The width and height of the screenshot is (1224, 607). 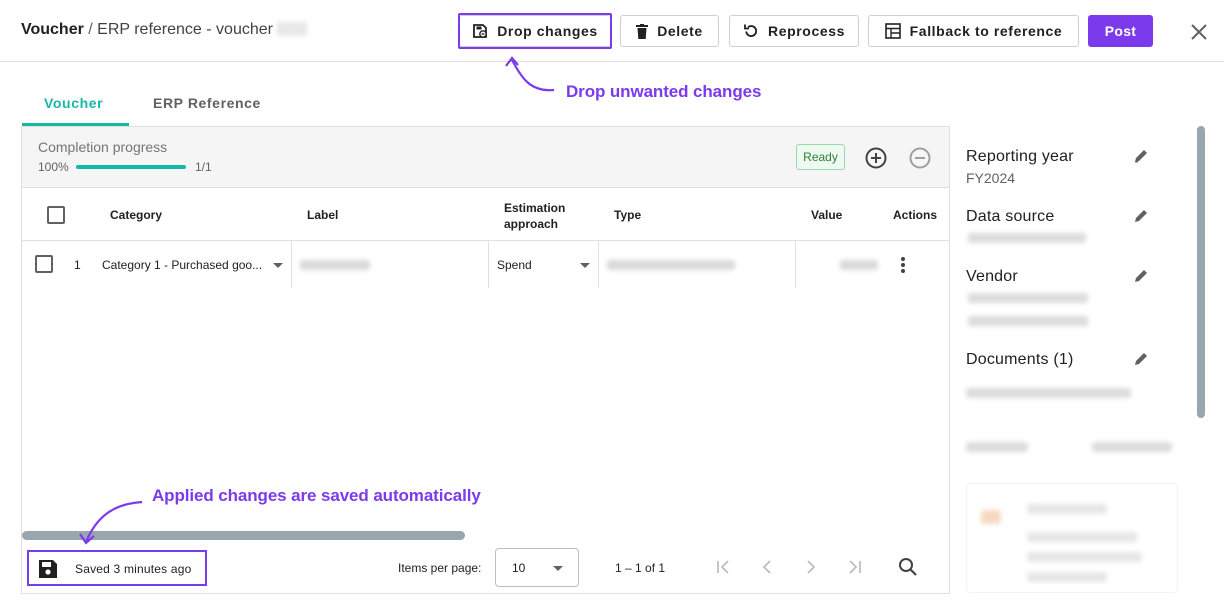 What do you see at coordinates (908, 567) in the screenshot?
I see `search-icon` at bounding box center [908, 567].